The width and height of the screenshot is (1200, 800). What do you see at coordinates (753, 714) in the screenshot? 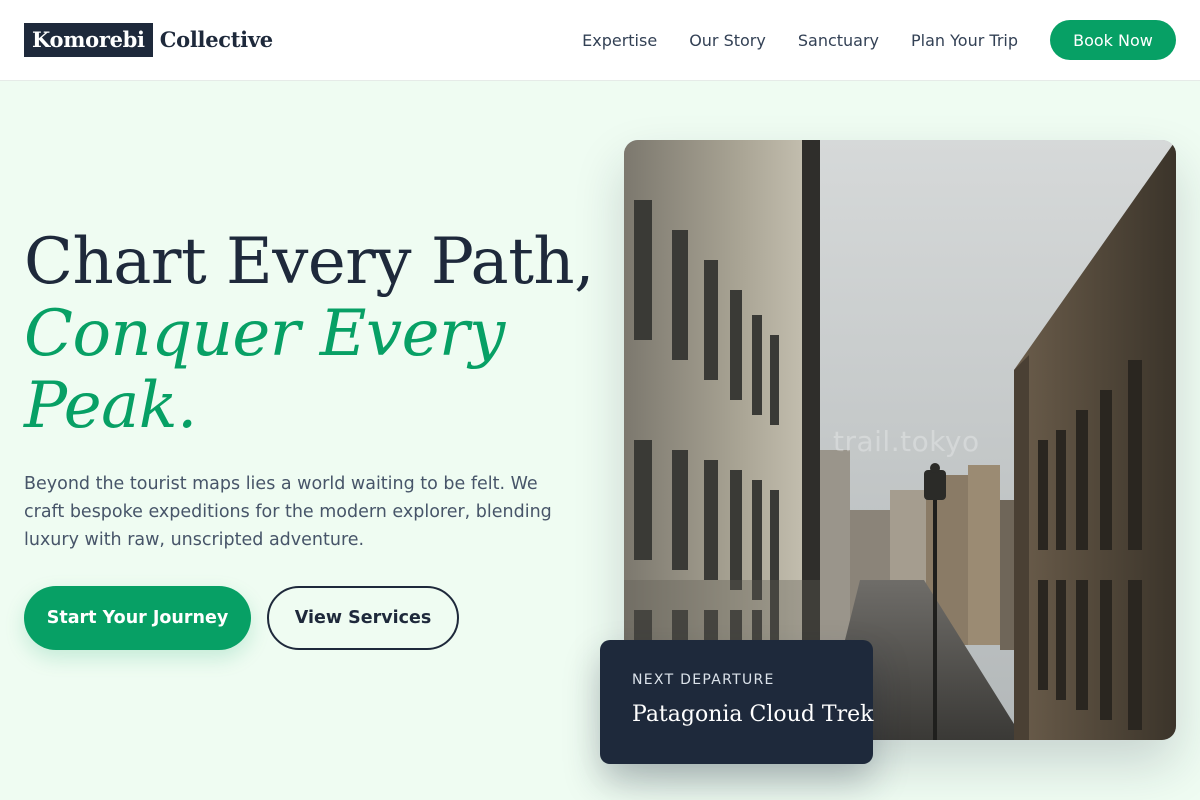
I see `next-departure-title: Patagonia Cloud Trek` at bounding box center [753, 714].